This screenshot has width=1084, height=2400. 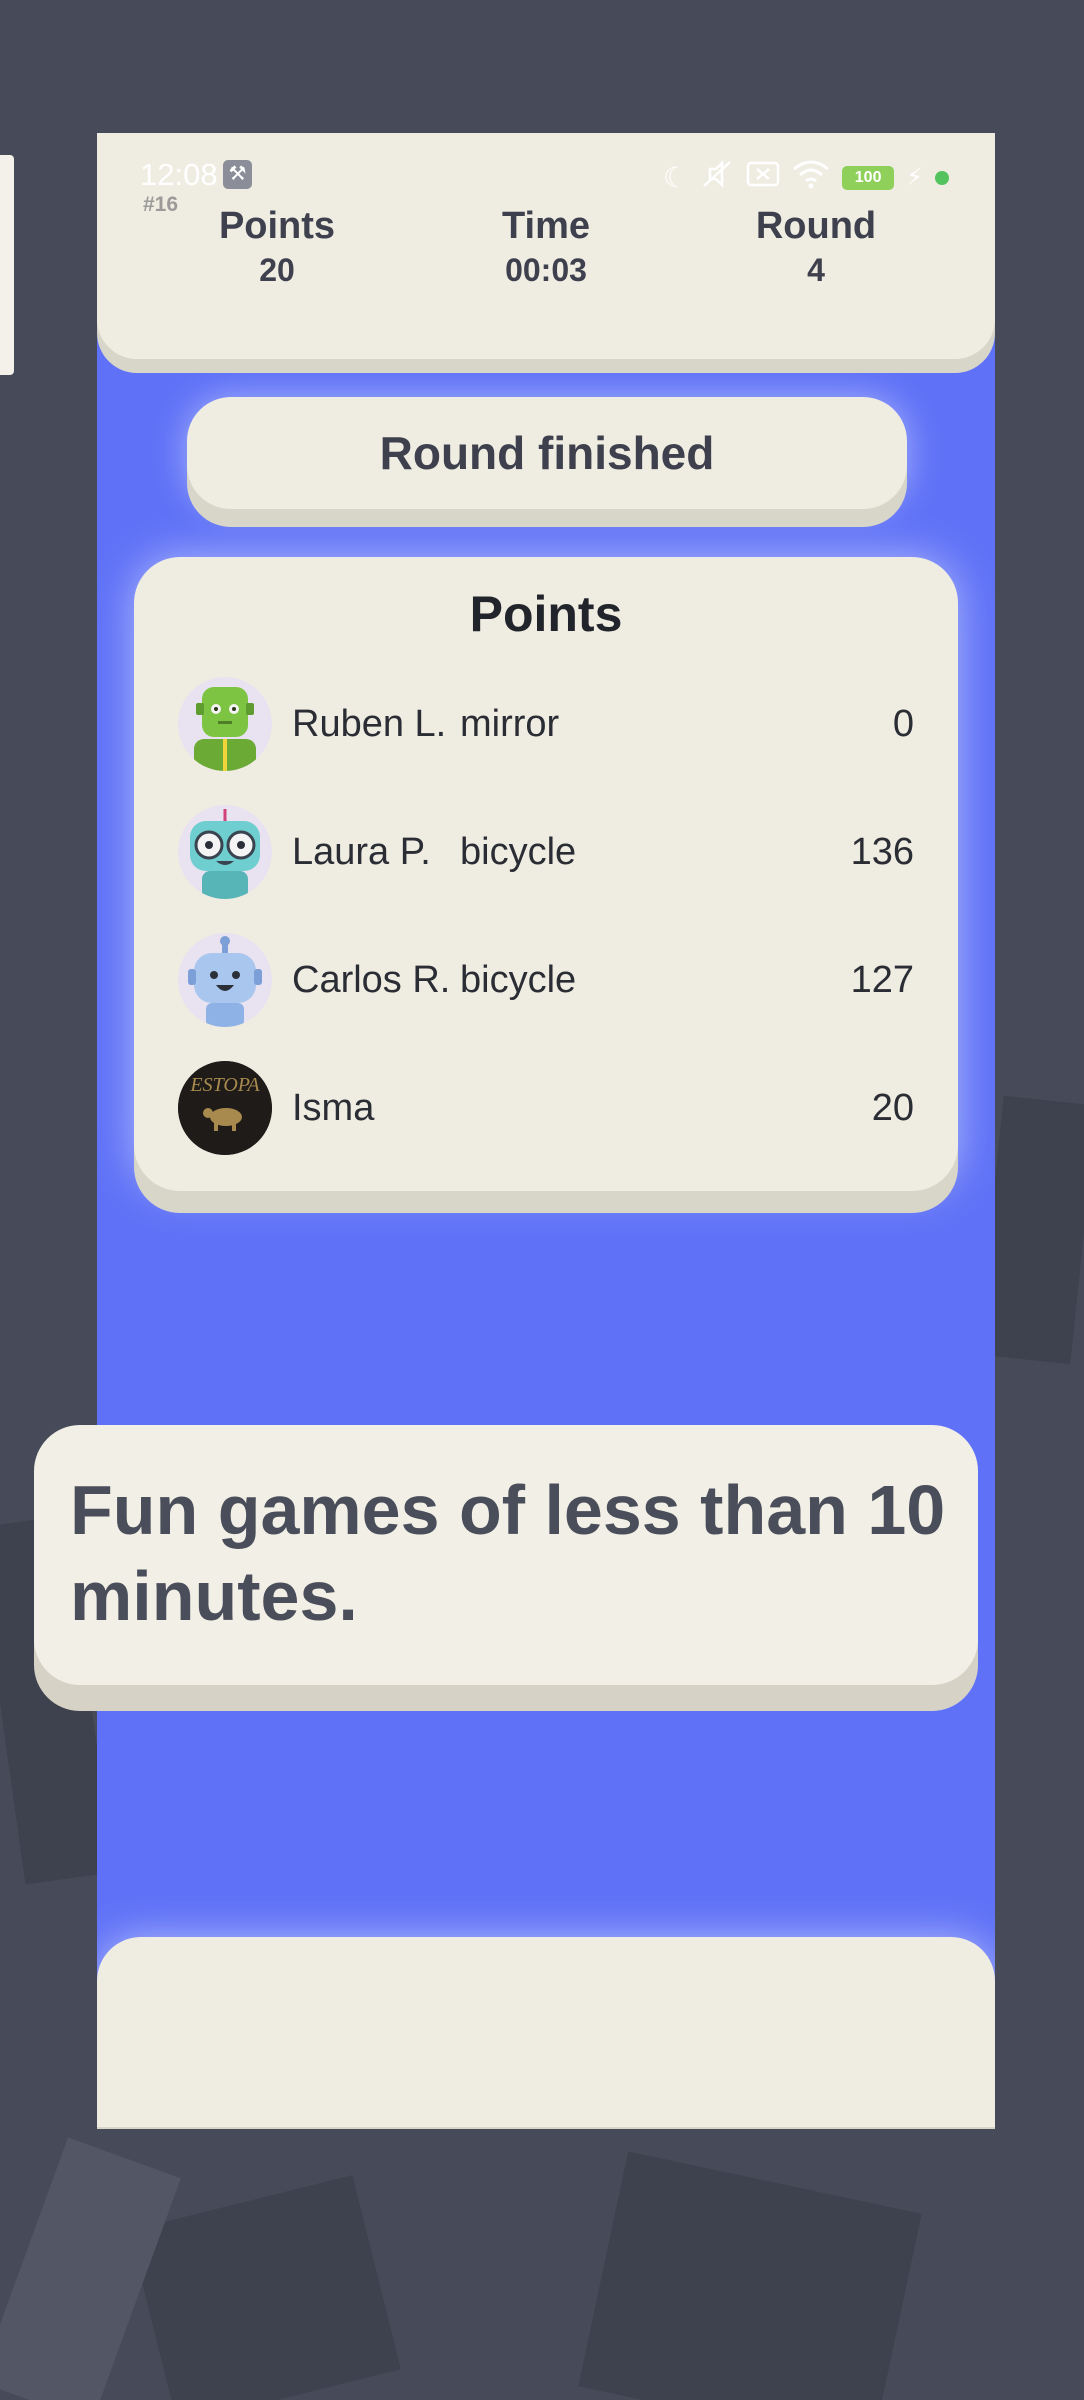 What do you see at coordinates (763, 177) in the screenshot?
I see `no-sim-icon` at bounding box center [763, 177].